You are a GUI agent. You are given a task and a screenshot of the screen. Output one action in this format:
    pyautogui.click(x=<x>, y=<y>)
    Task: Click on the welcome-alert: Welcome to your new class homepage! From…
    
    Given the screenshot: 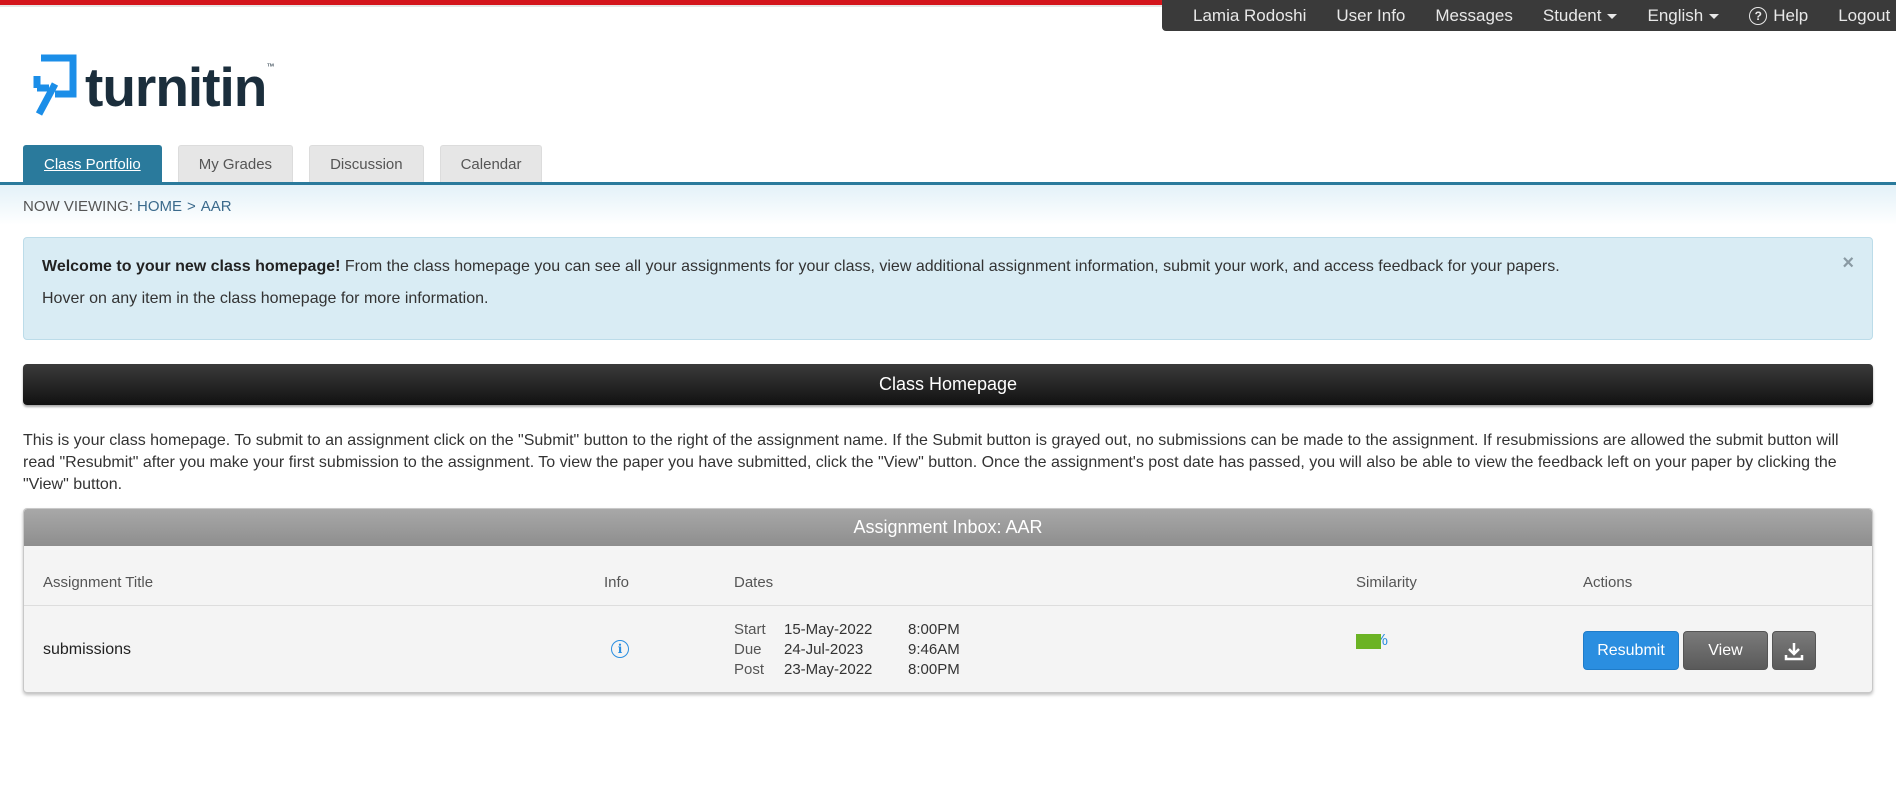 What is the action you would take?
    pyautogui.click(x=948, y=288)
    